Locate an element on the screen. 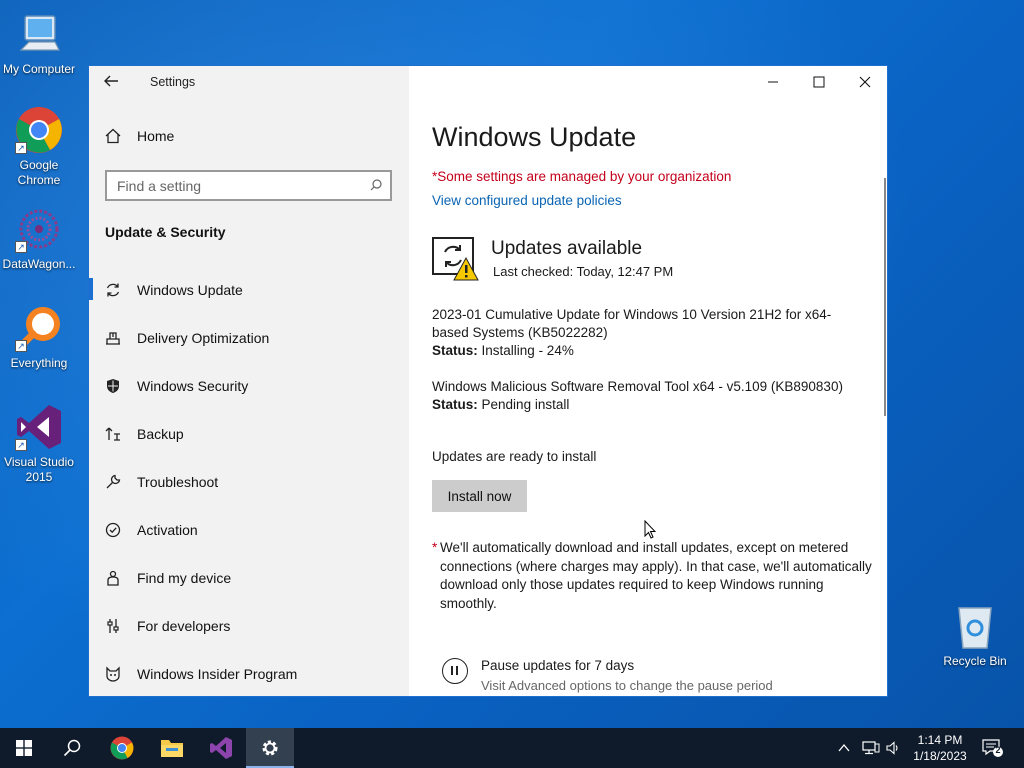 Image resolution: width=1024 pixels, height=768 pixels. sidebar-item-windows-update: Windows Update is located at coordinates (249, 290).